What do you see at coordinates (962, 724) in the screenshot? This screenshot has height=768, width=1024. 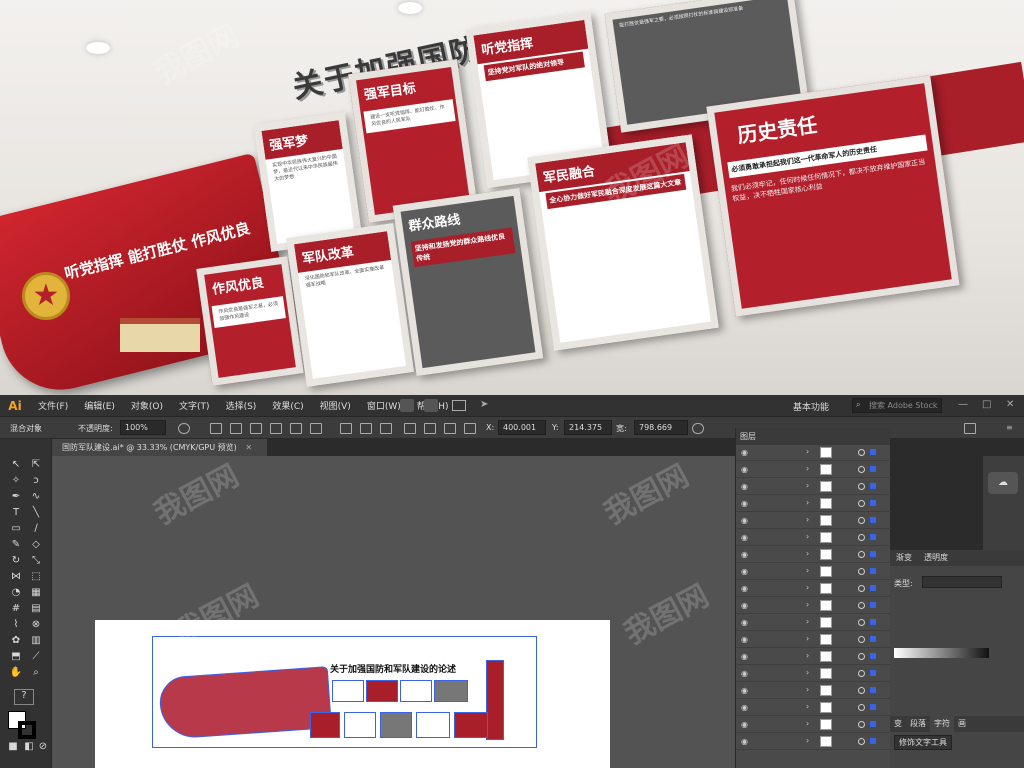 I see `tab-artboard: 画` at bounding box center [962, 724].